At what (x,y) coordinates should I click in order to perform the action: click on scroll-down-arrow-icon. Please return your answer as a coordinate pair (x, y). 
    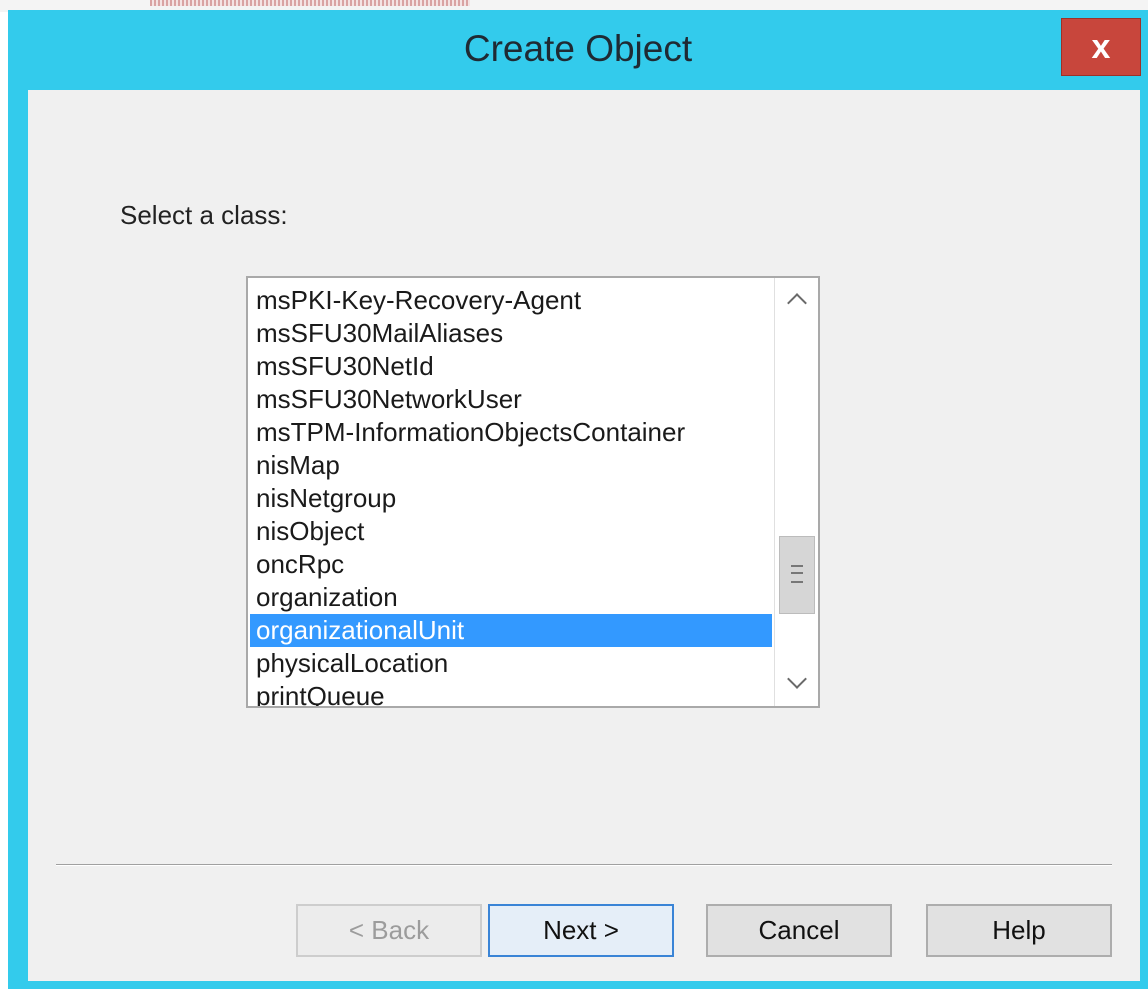
    Looking at the image, I should click on (797, 684).